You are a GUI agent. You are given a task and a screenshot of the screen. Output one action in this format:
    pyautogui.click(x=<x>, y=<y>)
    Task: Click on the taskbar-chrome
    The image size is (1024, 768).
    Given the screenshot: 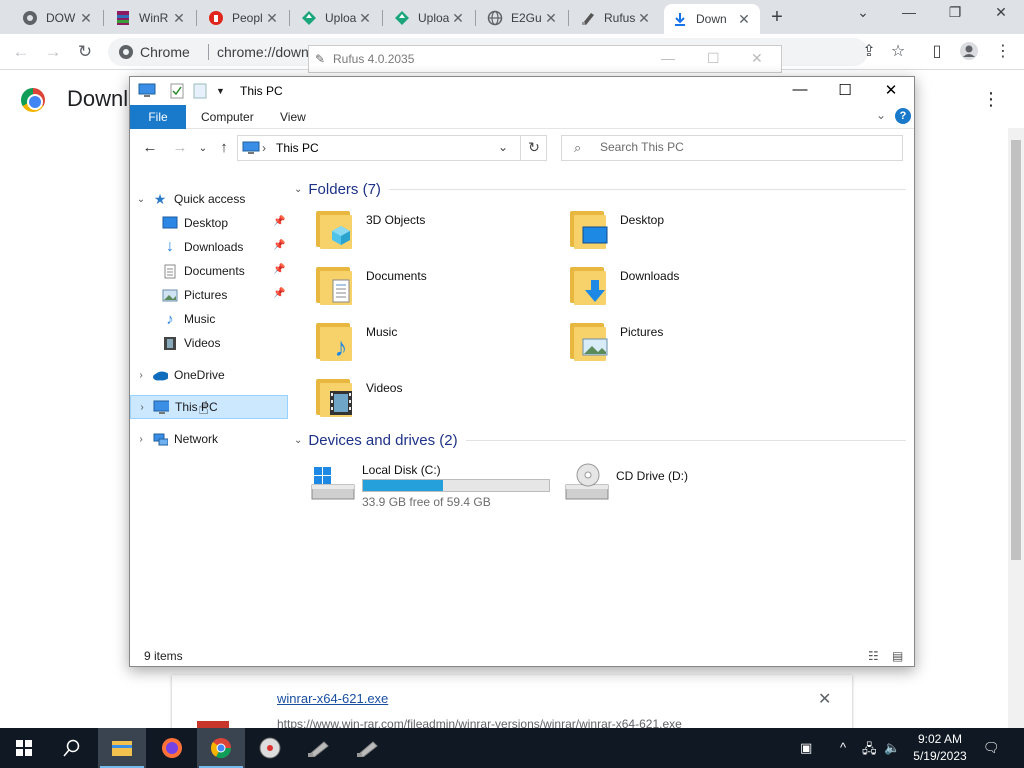 What is the action you would take?
    pyautogui.click(x=221, y=748)
    